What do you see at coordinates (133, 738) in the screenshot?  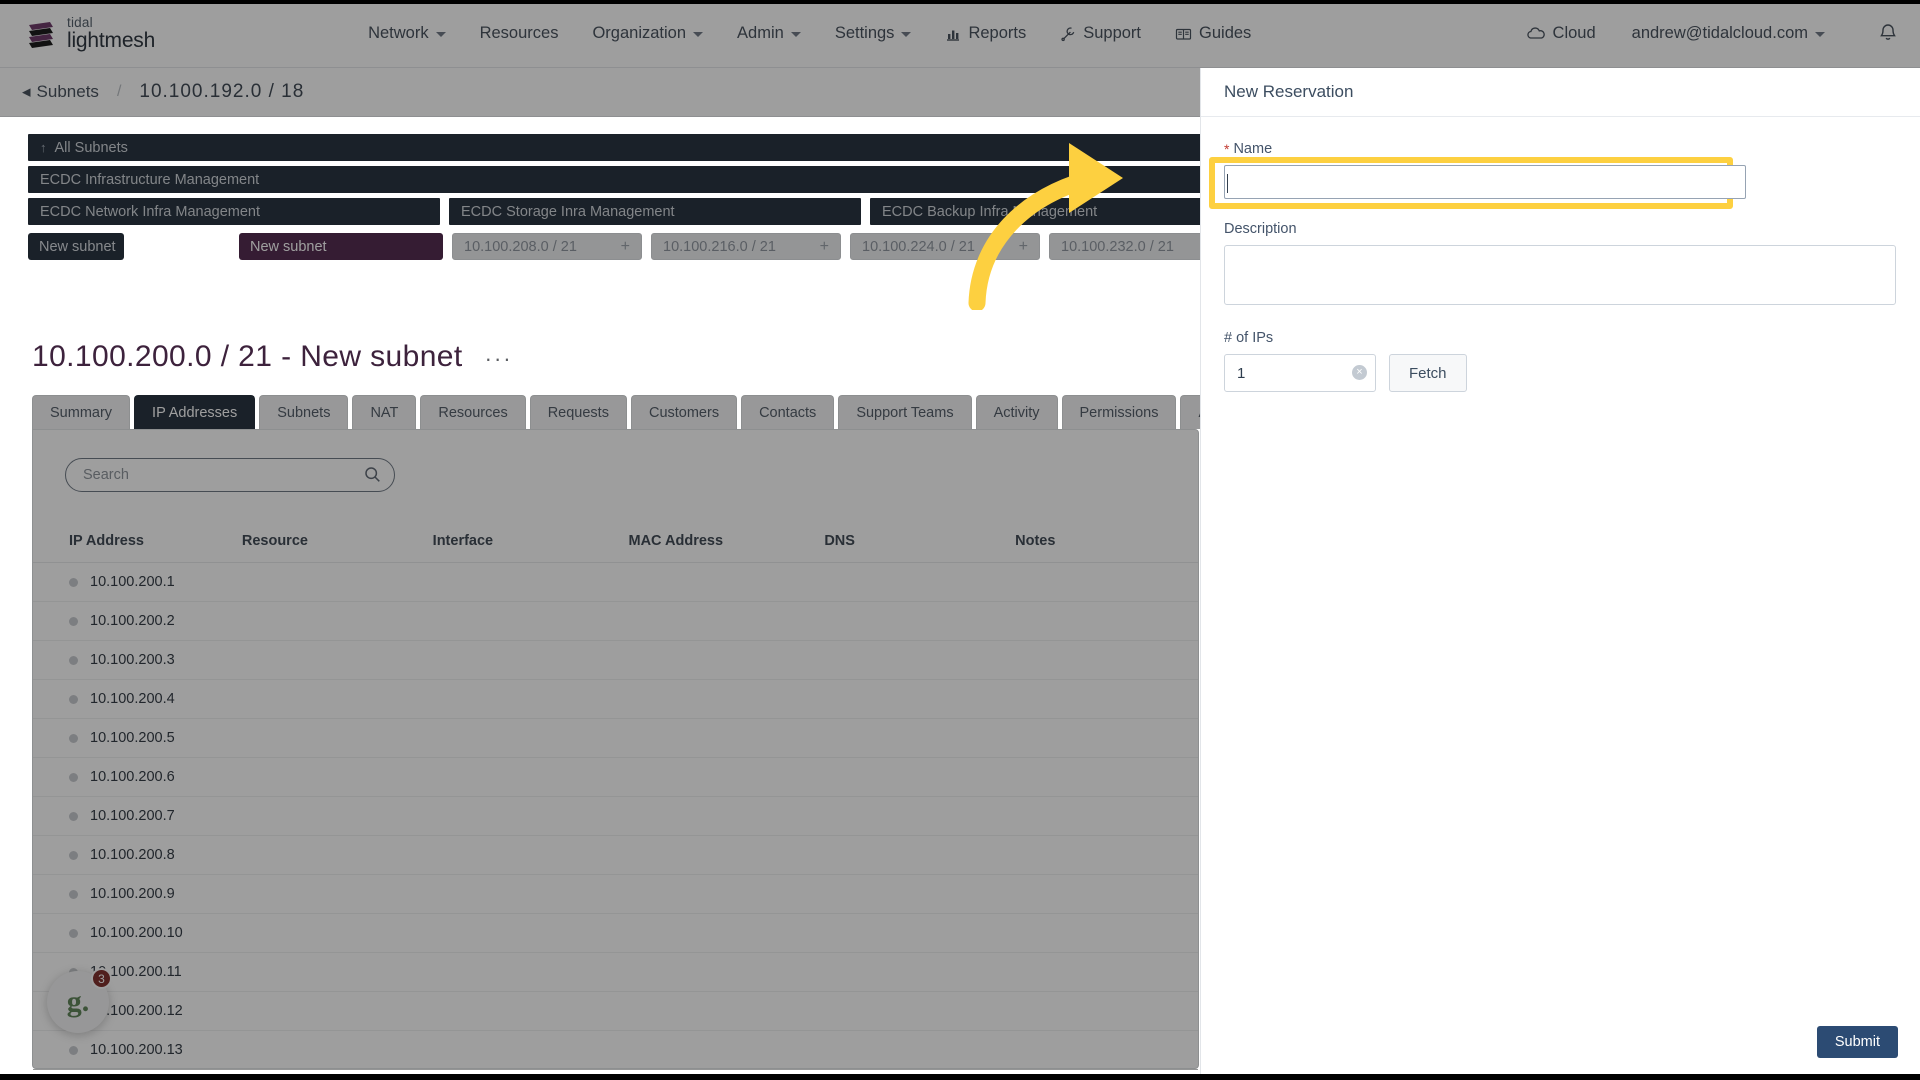 I see `cell-ip-address: 10.100.200.5` at bounding box center [133, 738].